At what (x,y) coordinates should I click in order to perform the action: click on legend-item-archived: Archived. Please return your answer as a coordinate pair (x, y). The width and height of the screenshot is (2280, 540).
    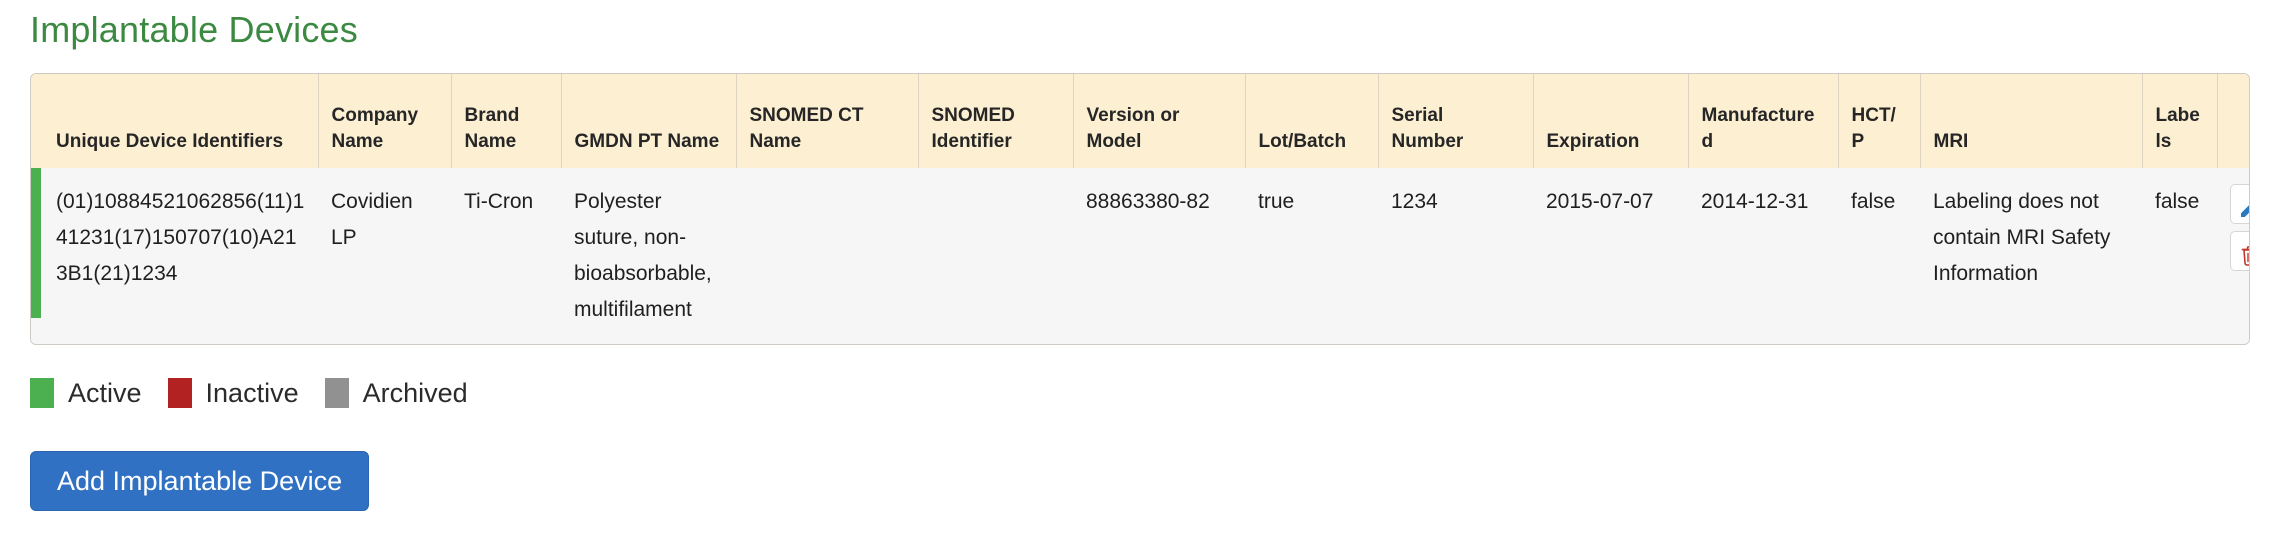
    Looking at the image, I should click on (396, 393).